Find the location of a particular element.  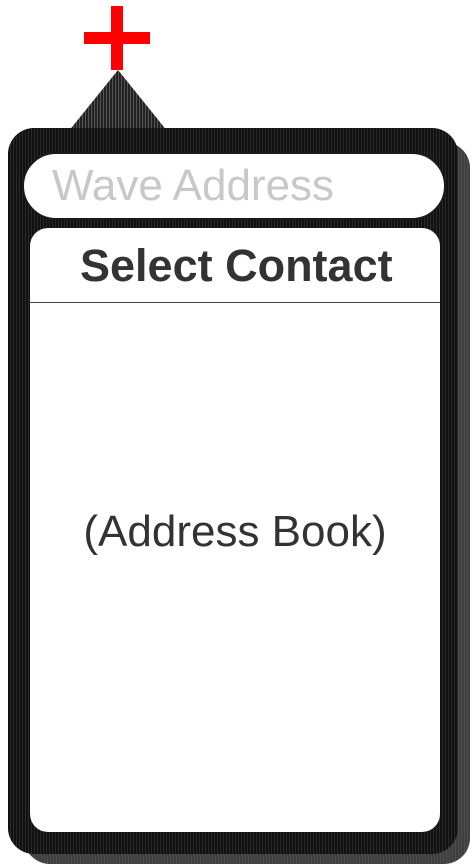

plus-icon-crossbar is located at coordinates (117, 38).